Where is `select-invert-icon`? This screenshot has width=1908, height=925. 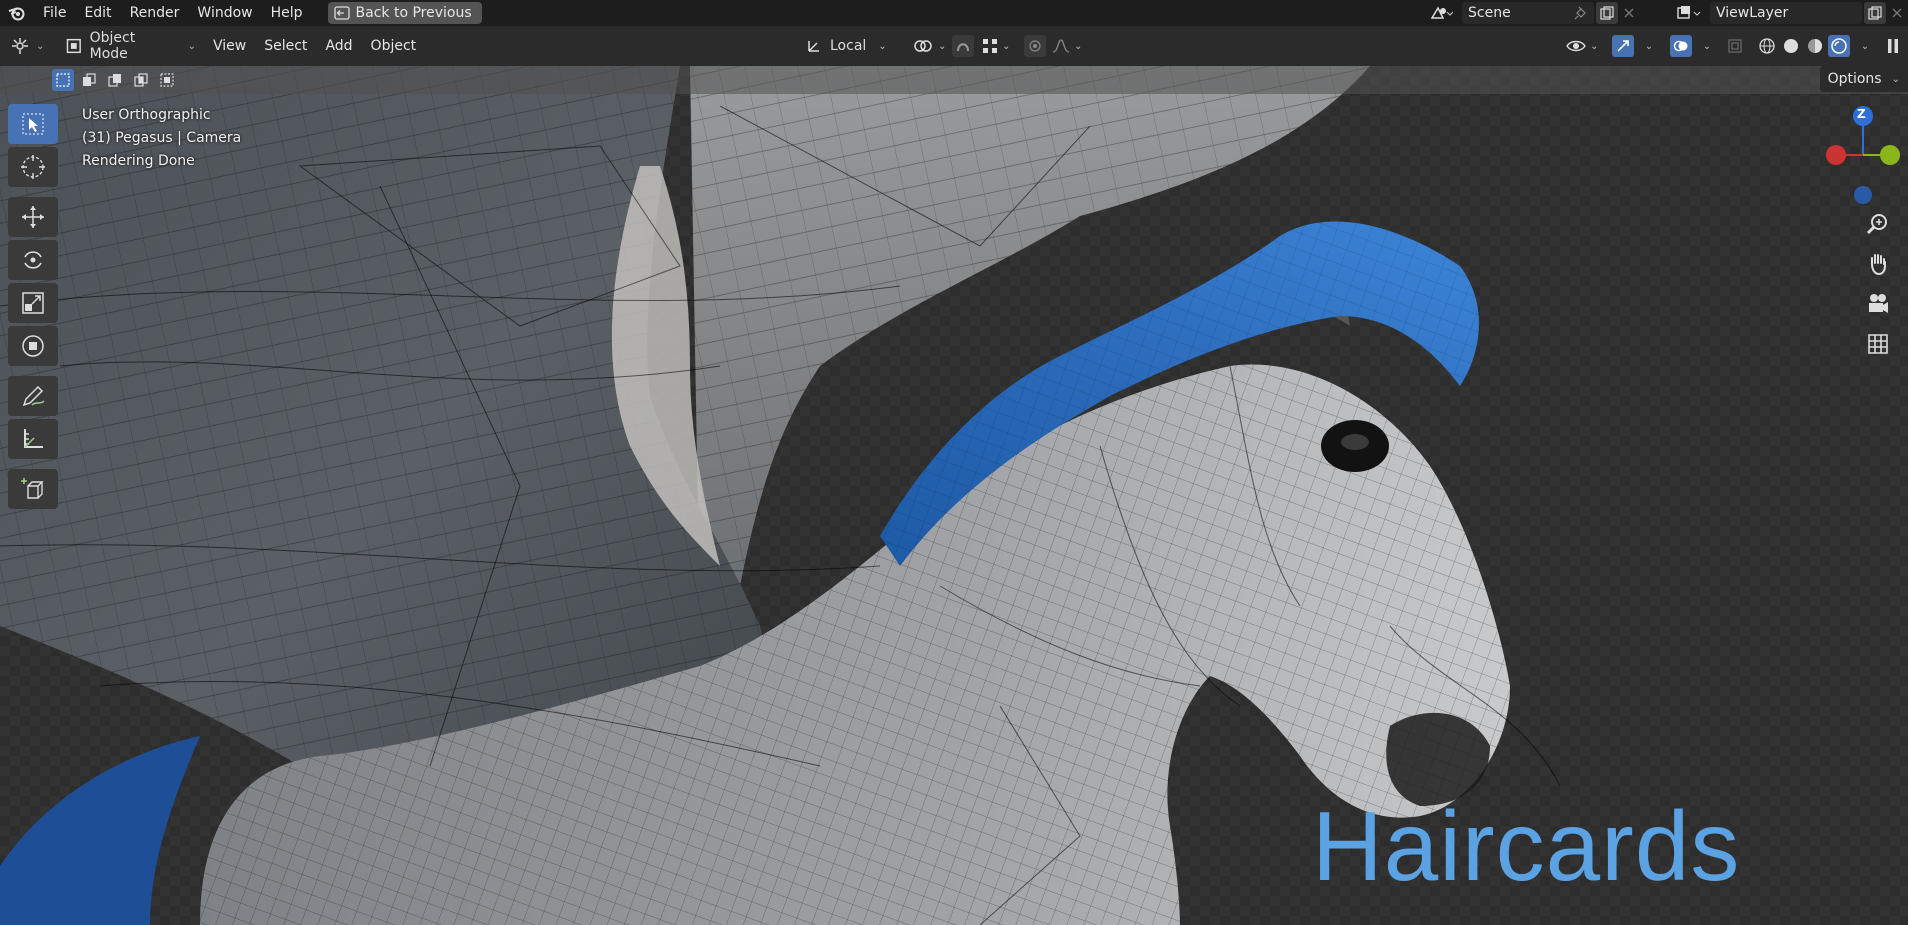 select-invert-icon is located at coordinates (141, 80).